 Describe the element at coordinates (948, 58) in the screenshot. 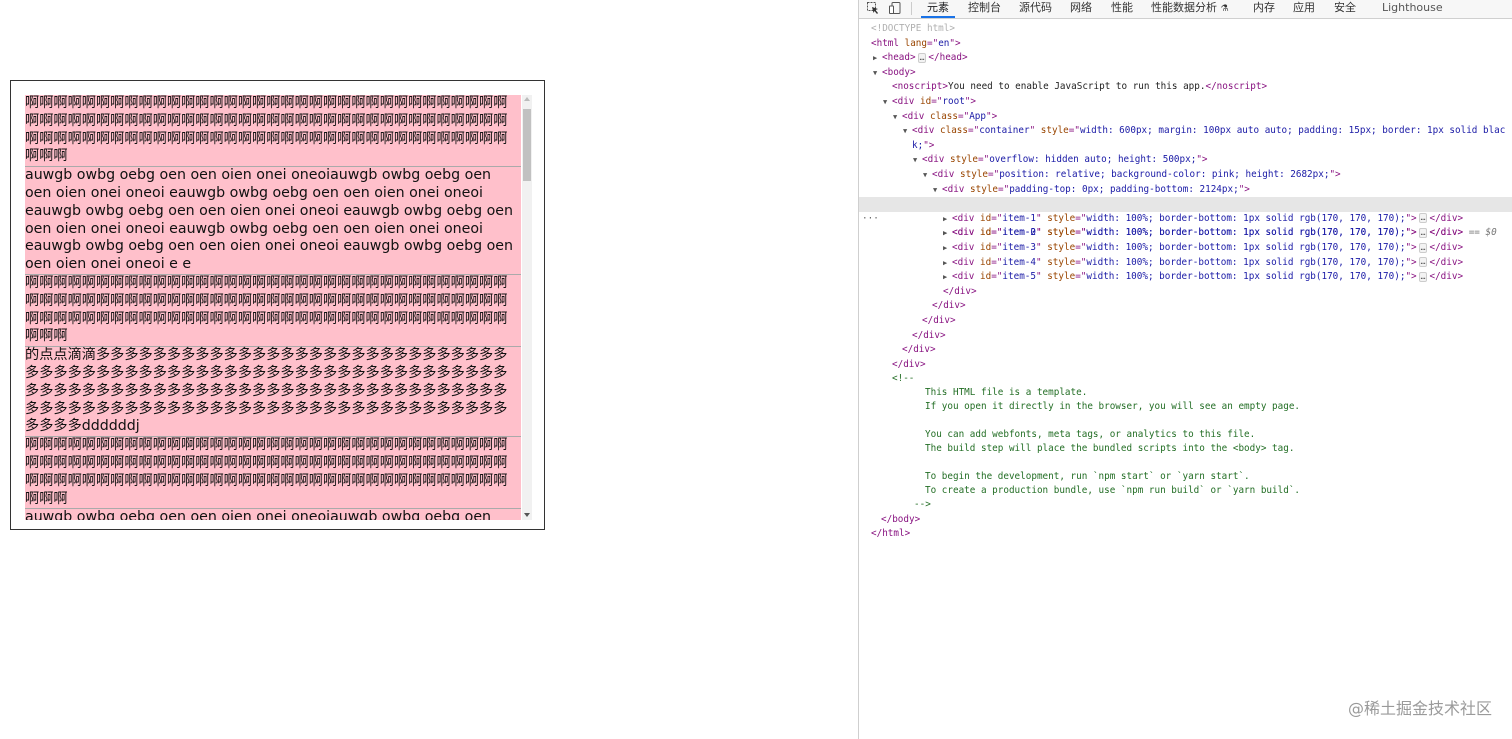

I see `tag-close: </head>` at that location.